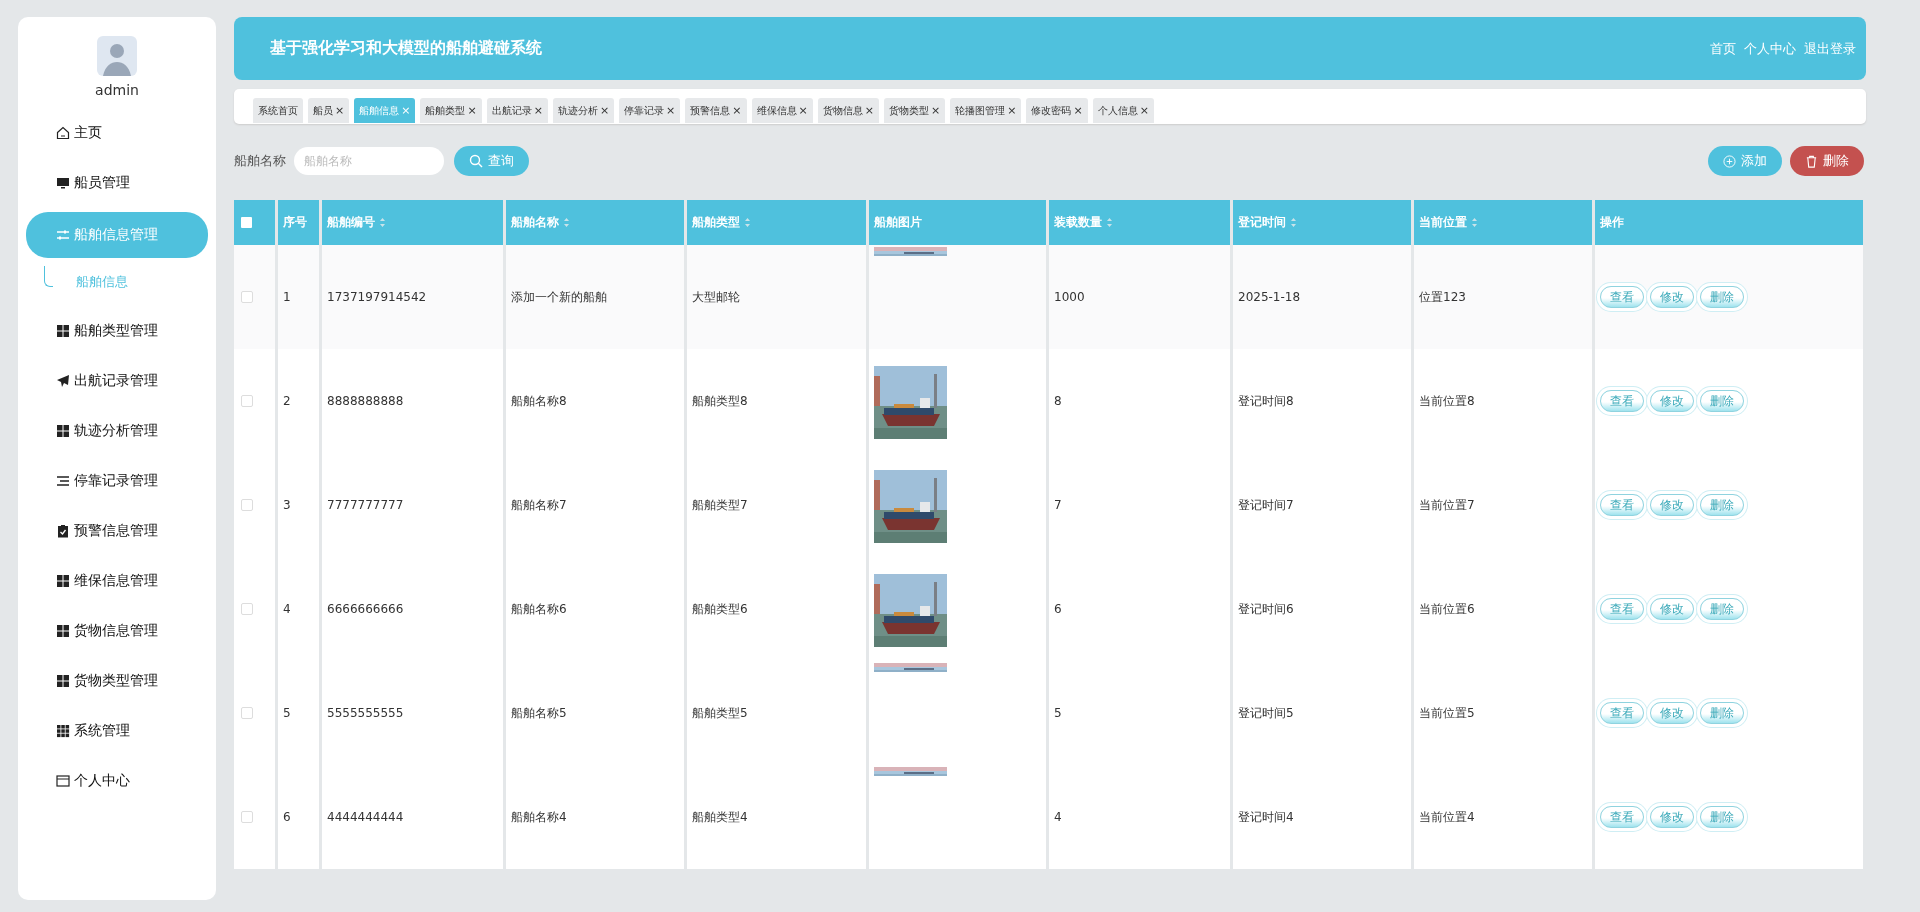  What do you see at coordinates (300, 222) in the screenshot?
I see `column-header: 序号` at bounding box center [300, 222].